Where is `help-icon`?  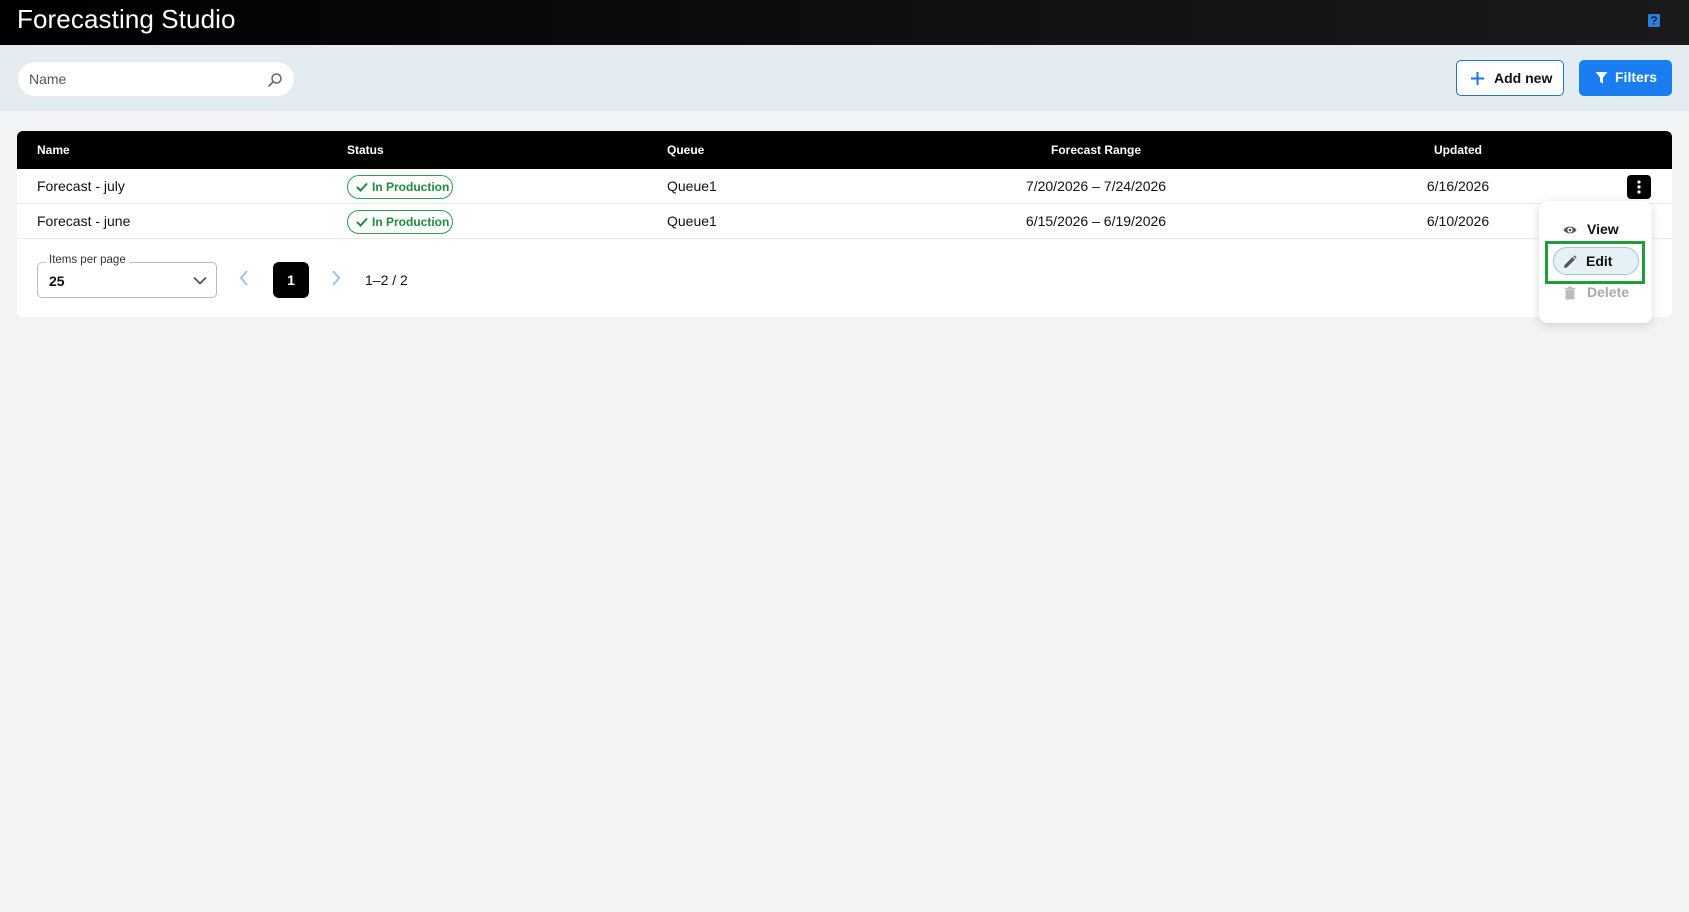 help-icon is located at coordinates (1654, 20).